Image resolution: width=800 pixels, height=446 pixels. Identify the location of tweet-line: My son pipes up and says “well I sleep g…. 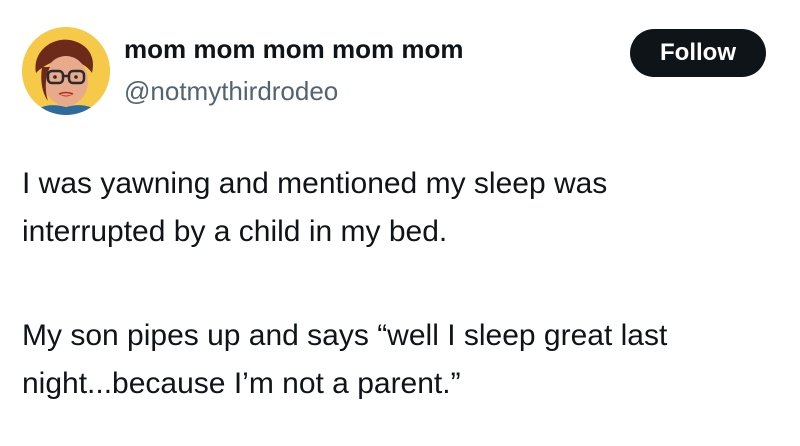
(345, 335).